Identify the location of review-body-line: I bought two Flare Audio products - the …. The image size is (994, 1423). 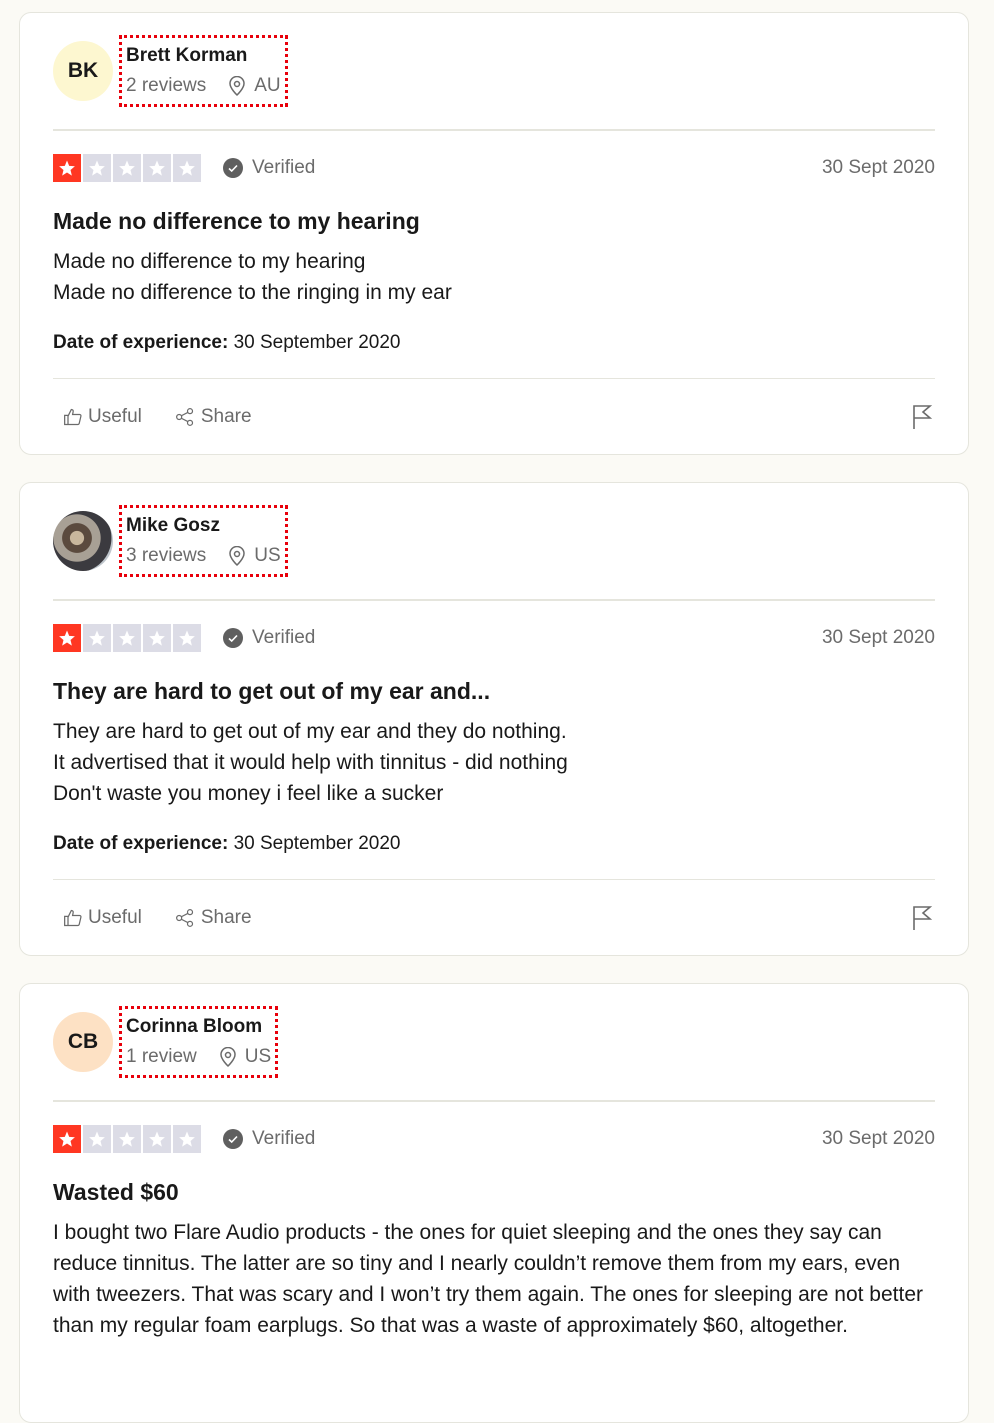
(488, 1279).